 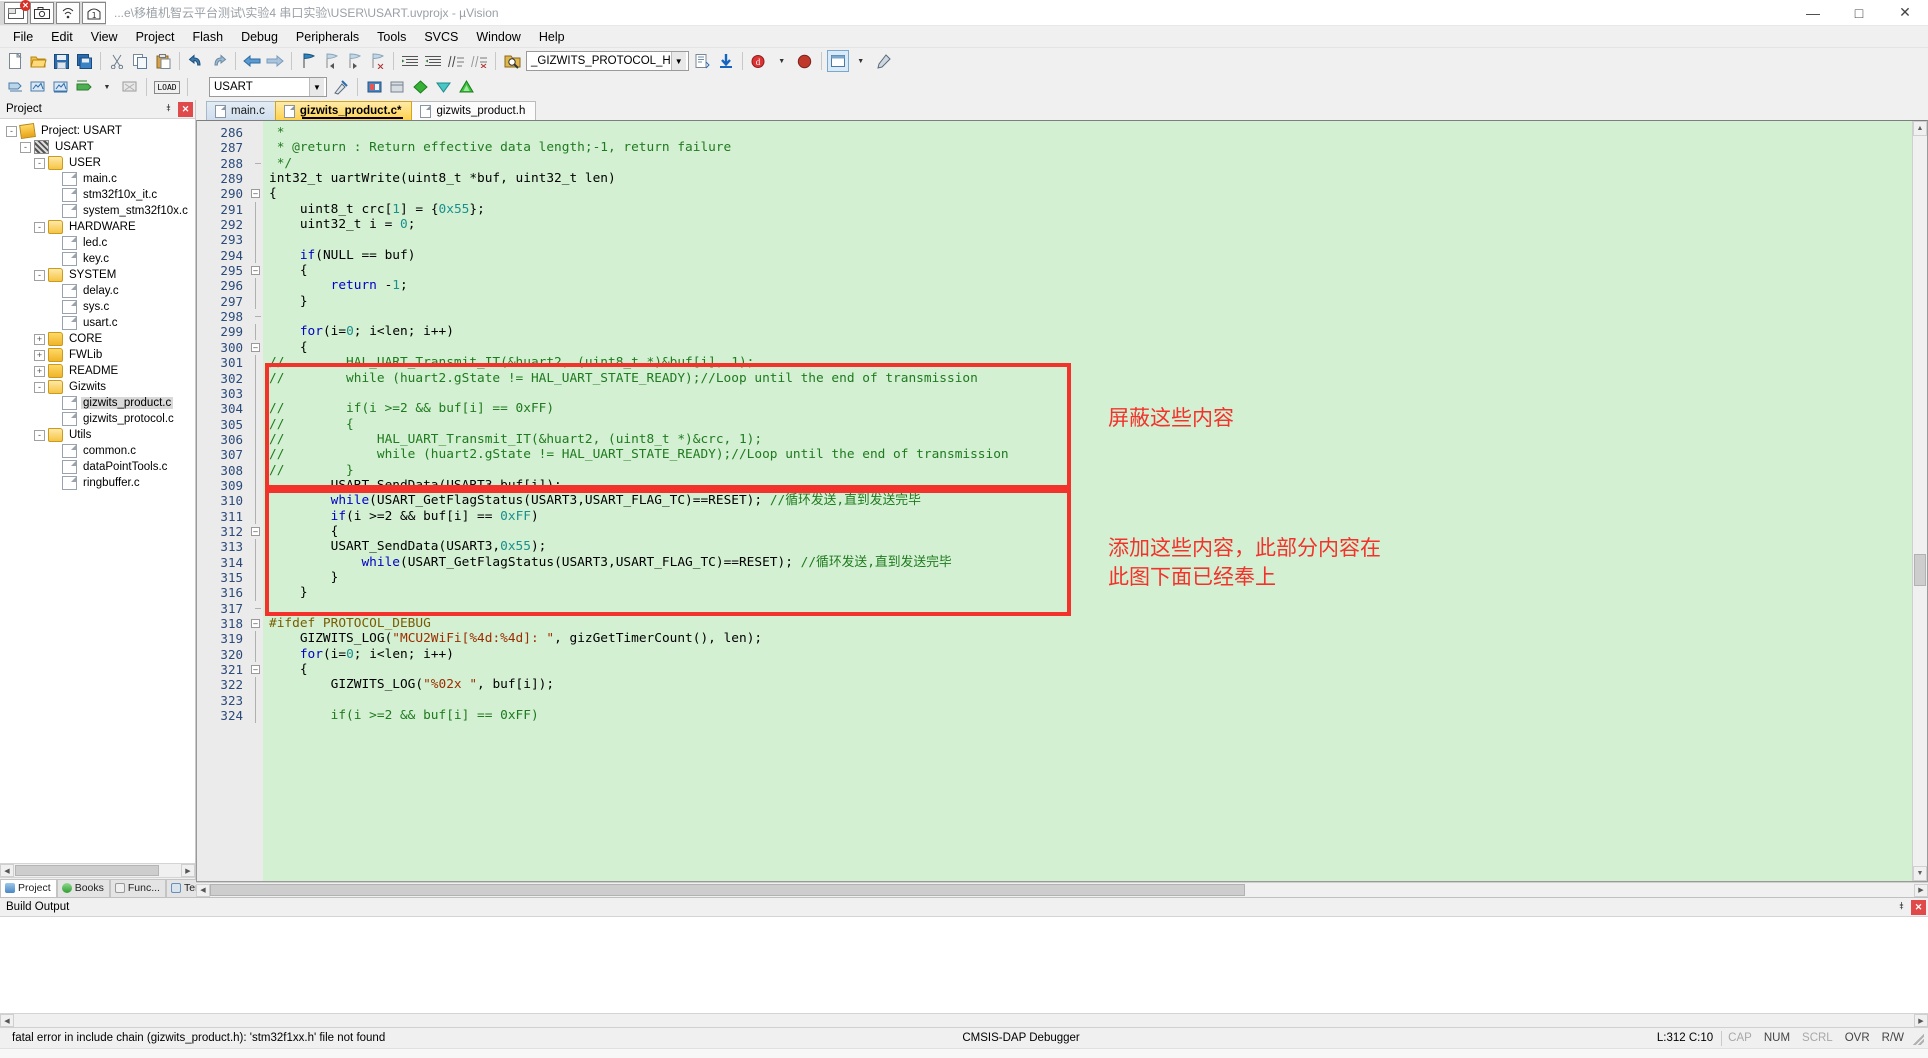 I want to click on code-line: *, so click(x=1087, y=132).